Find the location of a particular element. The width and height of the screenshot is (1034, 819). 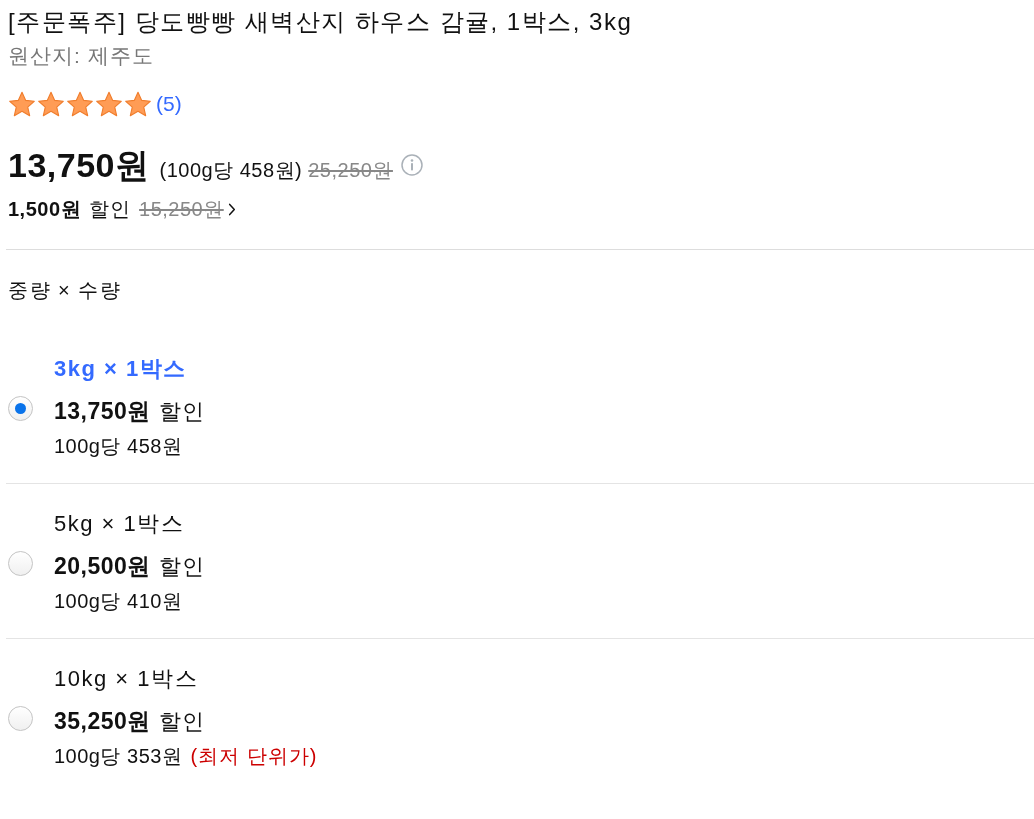

sale-price: 13,750원 is located at coordinates (79, 165).